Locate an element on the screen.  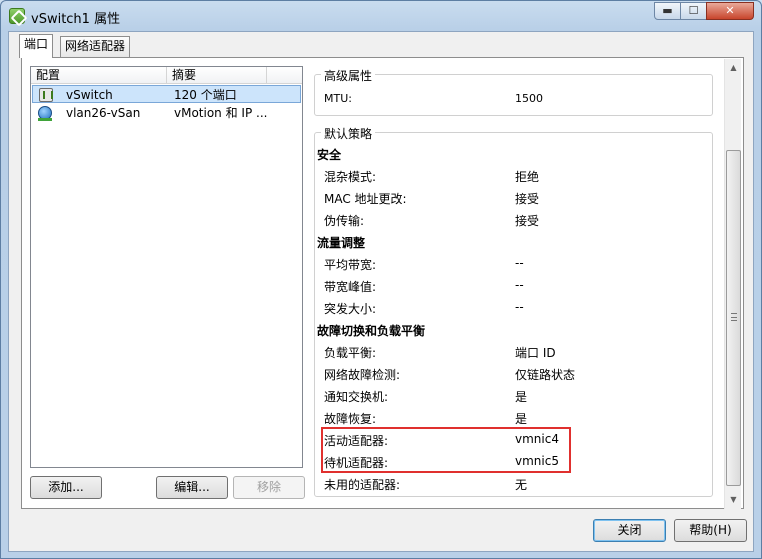
burst-size-value: -- is located at coordinates (519, 307).